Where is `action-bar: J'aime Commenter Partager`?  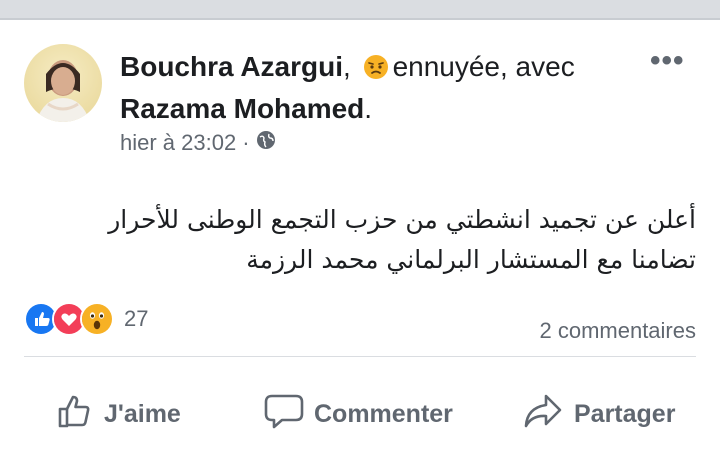
action-bar: J'aime Commenter Partager is located at coordinates (360, 420).